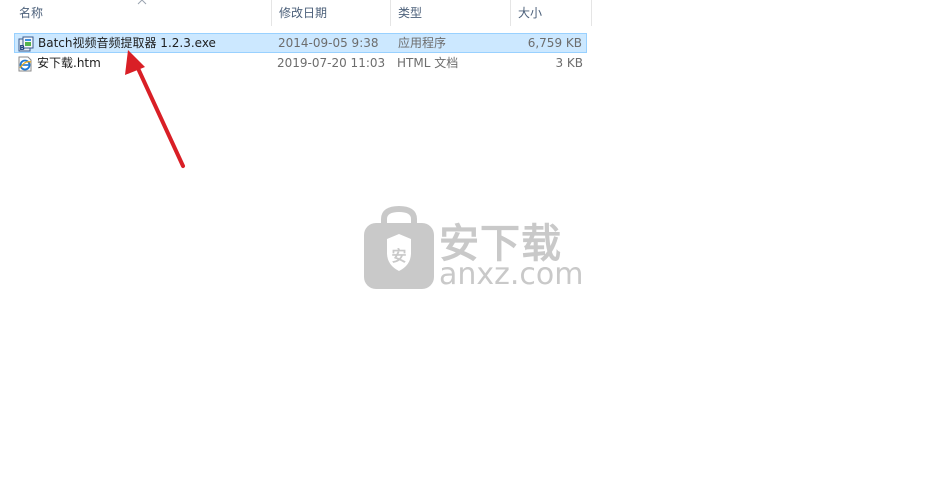 Image resolution: width=945 pixels, height=502 pixels. I want to click on svg-text: B, so click(22, 48).